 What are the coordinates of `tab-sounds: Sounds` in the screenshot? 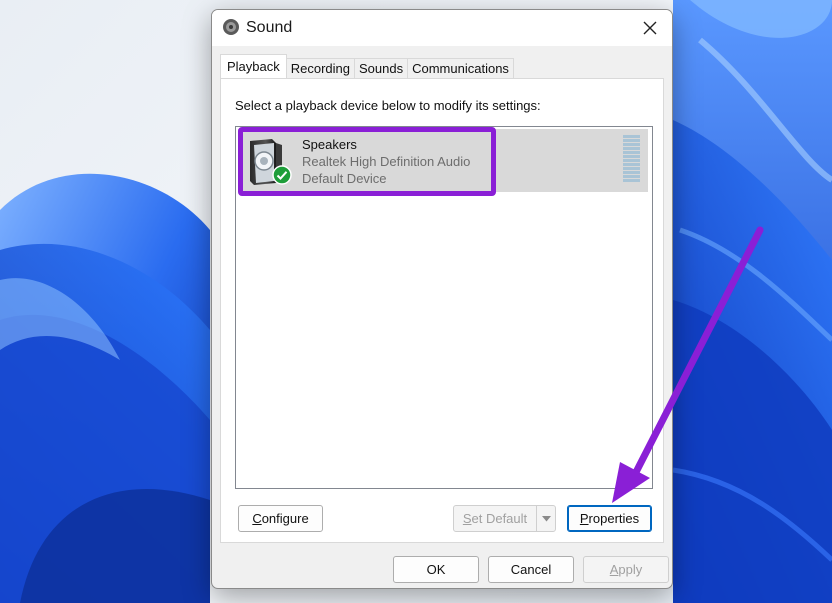 It's located at (381, 68).